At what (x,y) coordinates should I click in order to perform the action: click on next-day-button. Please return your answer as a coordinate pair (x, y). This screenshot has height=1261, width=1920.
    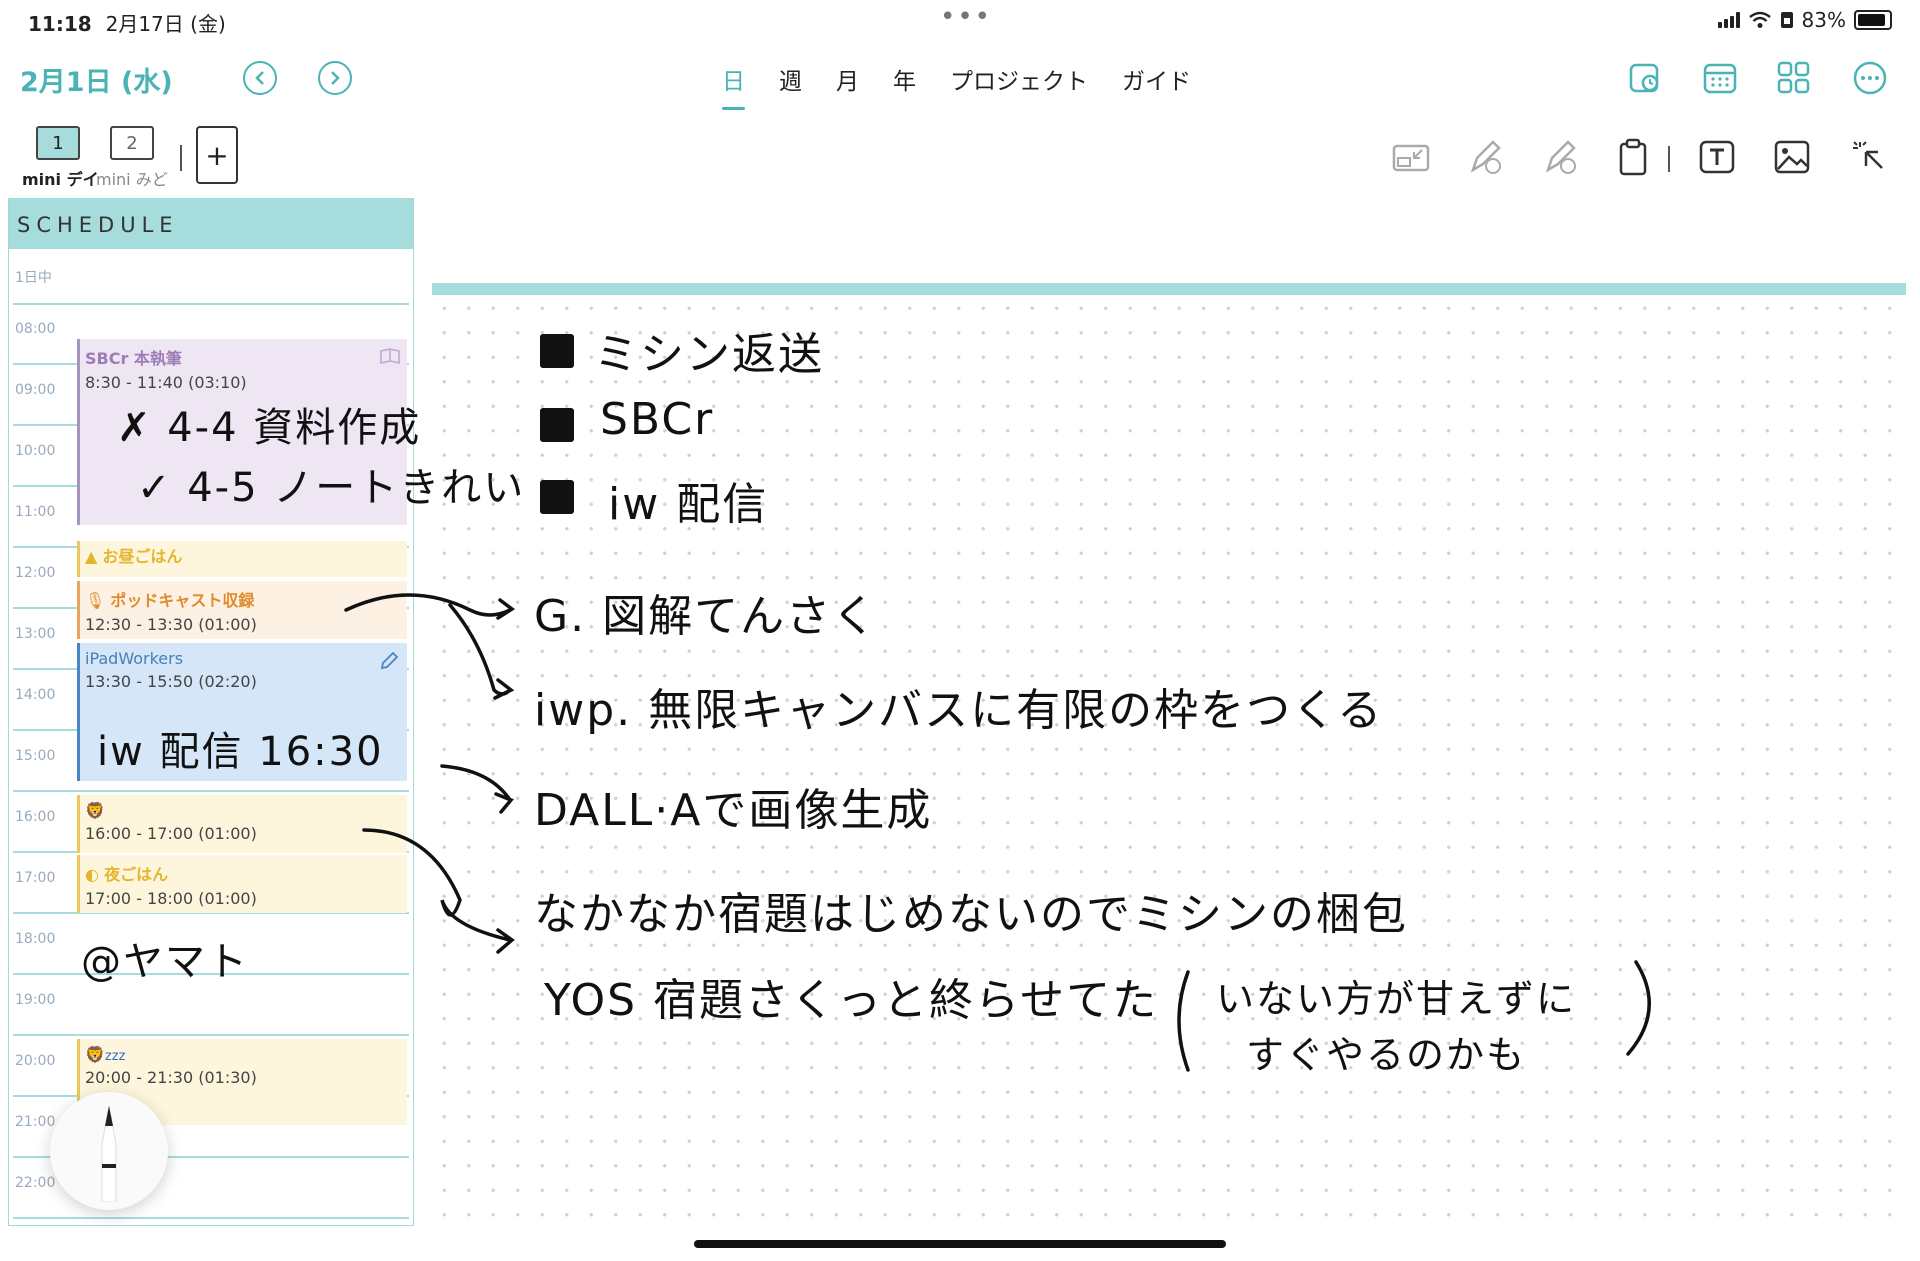
    Looking at the image, I should click on (335, 78).